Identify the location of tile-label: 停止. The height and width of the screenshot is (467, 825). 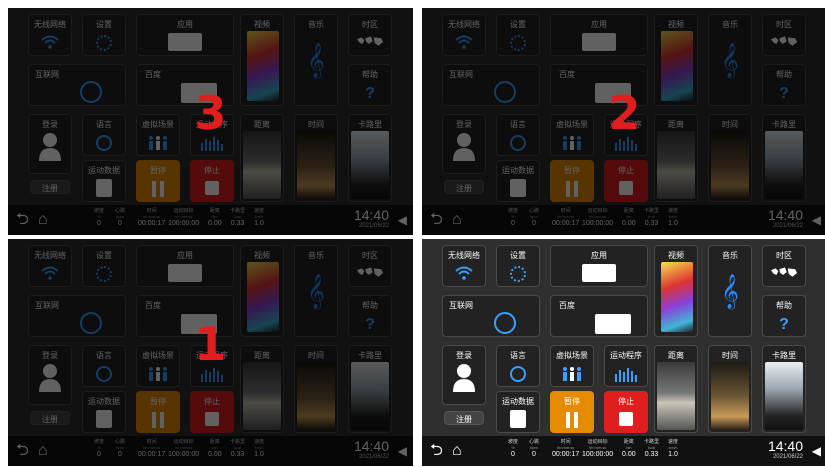
(626, 401).